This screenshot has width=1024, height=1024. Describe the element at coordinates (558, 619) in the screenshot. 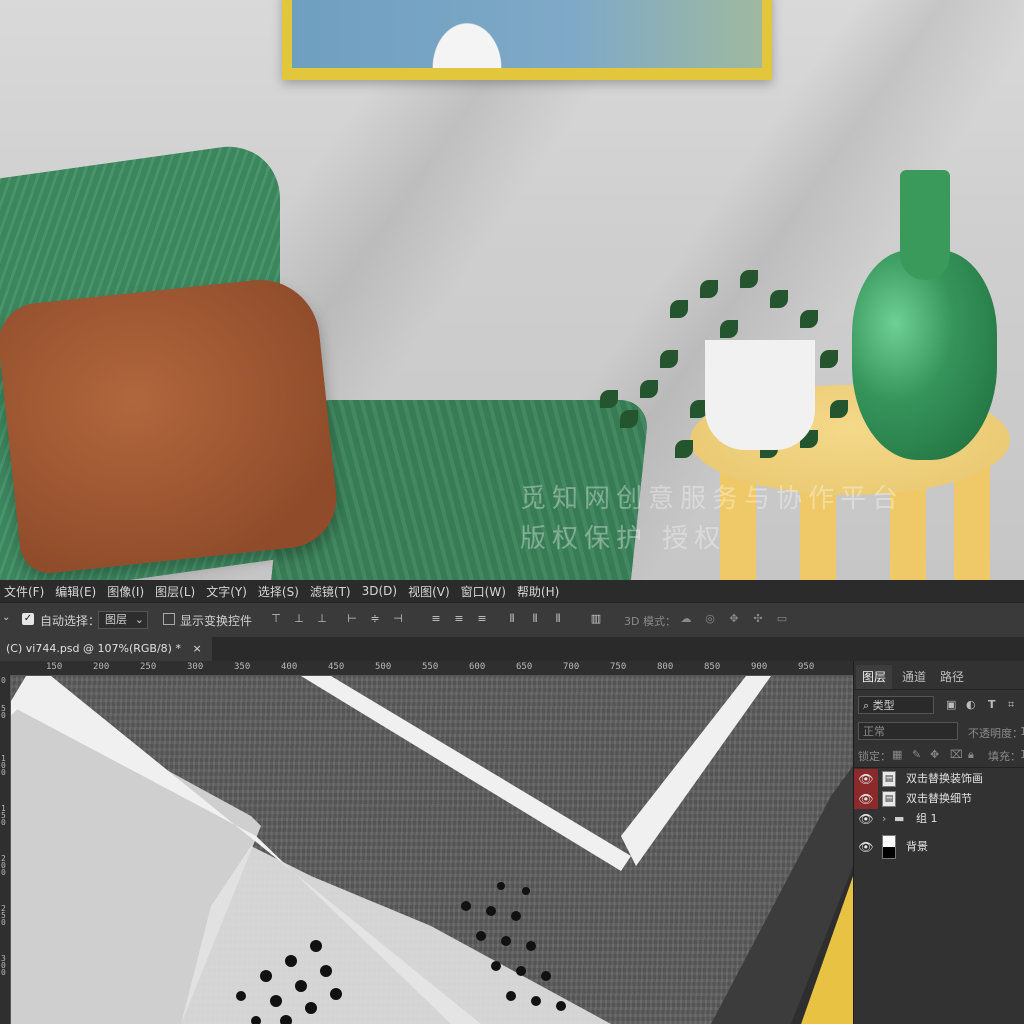

I see `distribute-right-icon: ⫴` at that location.